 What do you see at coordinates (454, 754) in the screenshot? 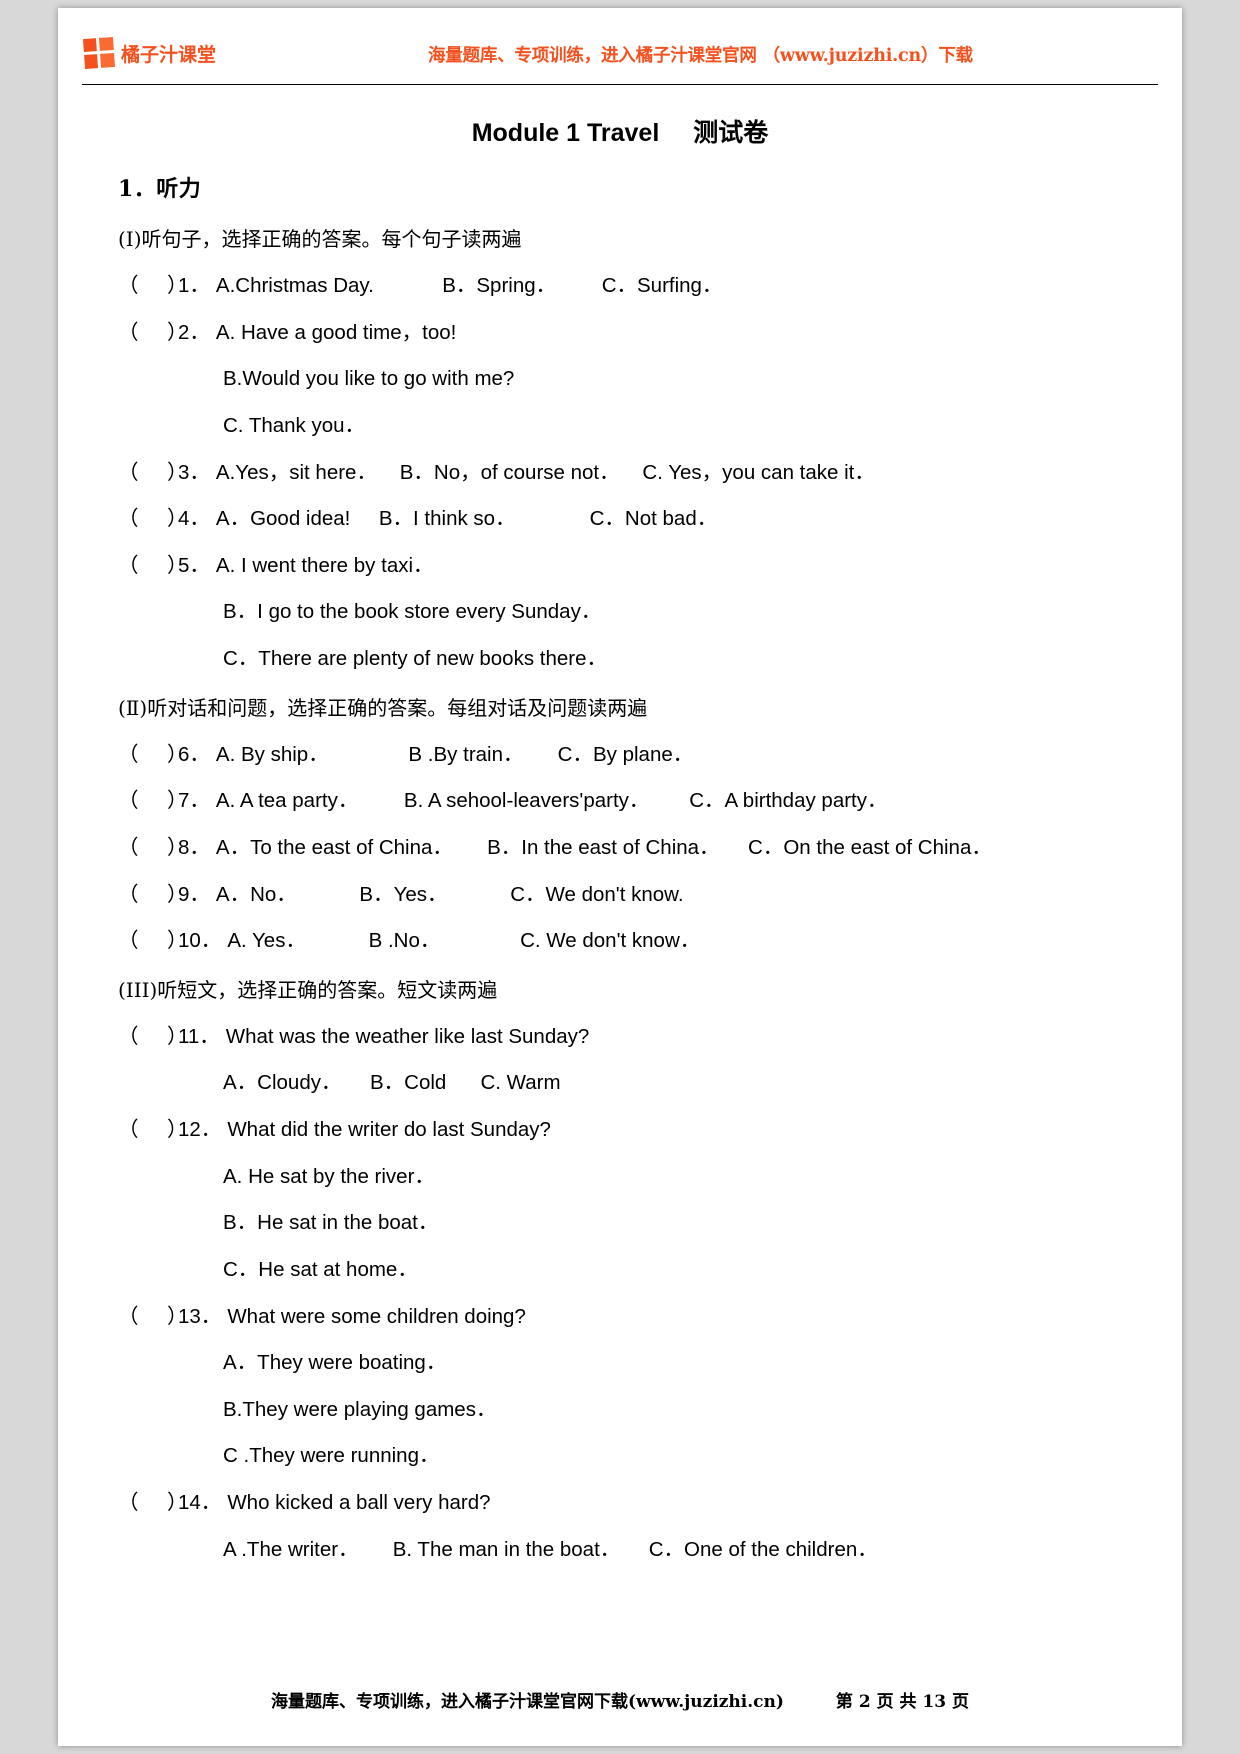
I see `question-text: A. By ship． B .By train． C．By plane．` at bounding box center [454, 754].